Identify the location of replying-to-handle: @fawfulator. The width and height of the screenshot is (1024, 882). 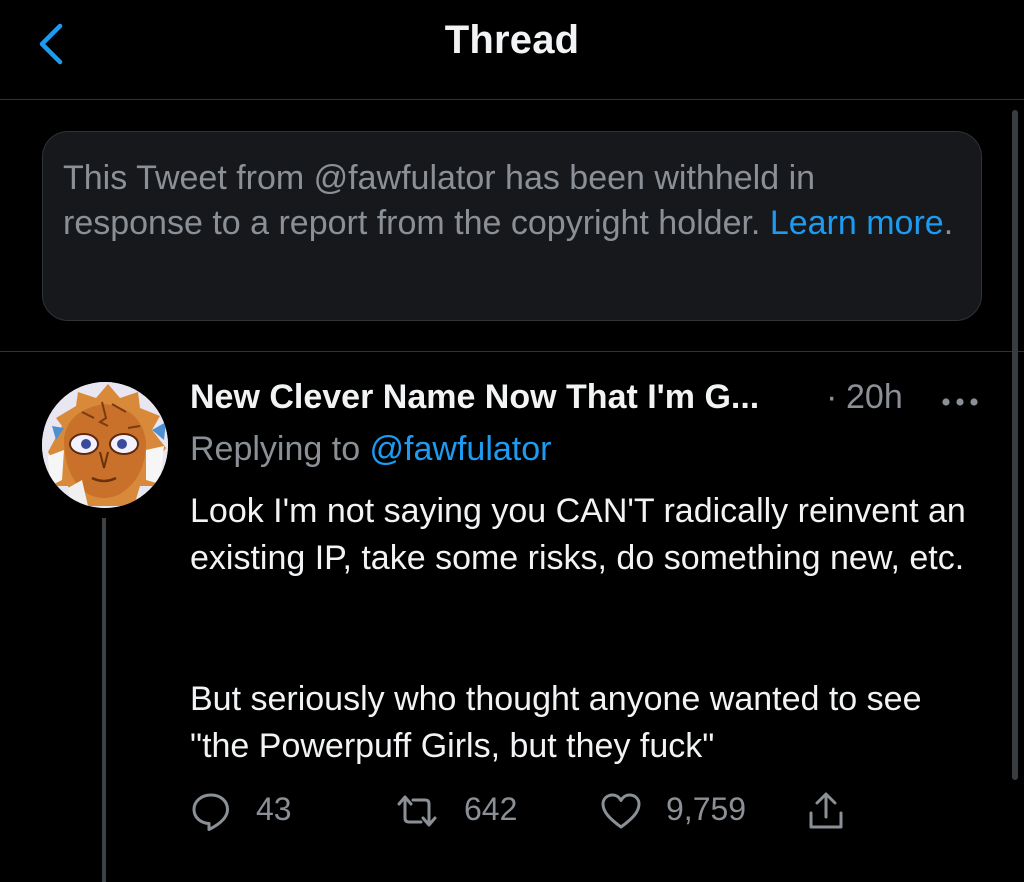
(461, 449).